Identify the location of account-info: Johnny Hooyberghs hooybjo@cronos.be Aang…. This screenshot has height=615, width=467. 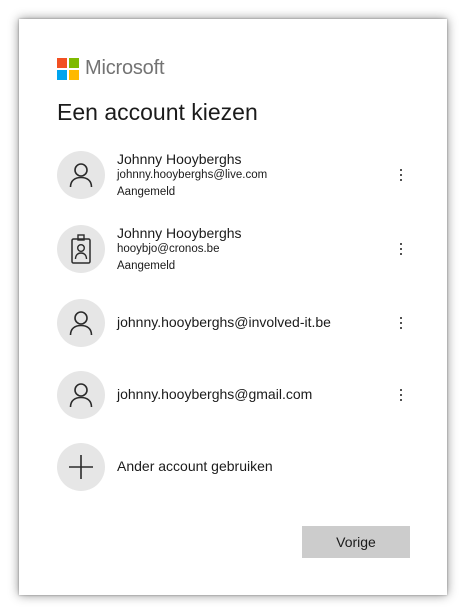
(263, 249).